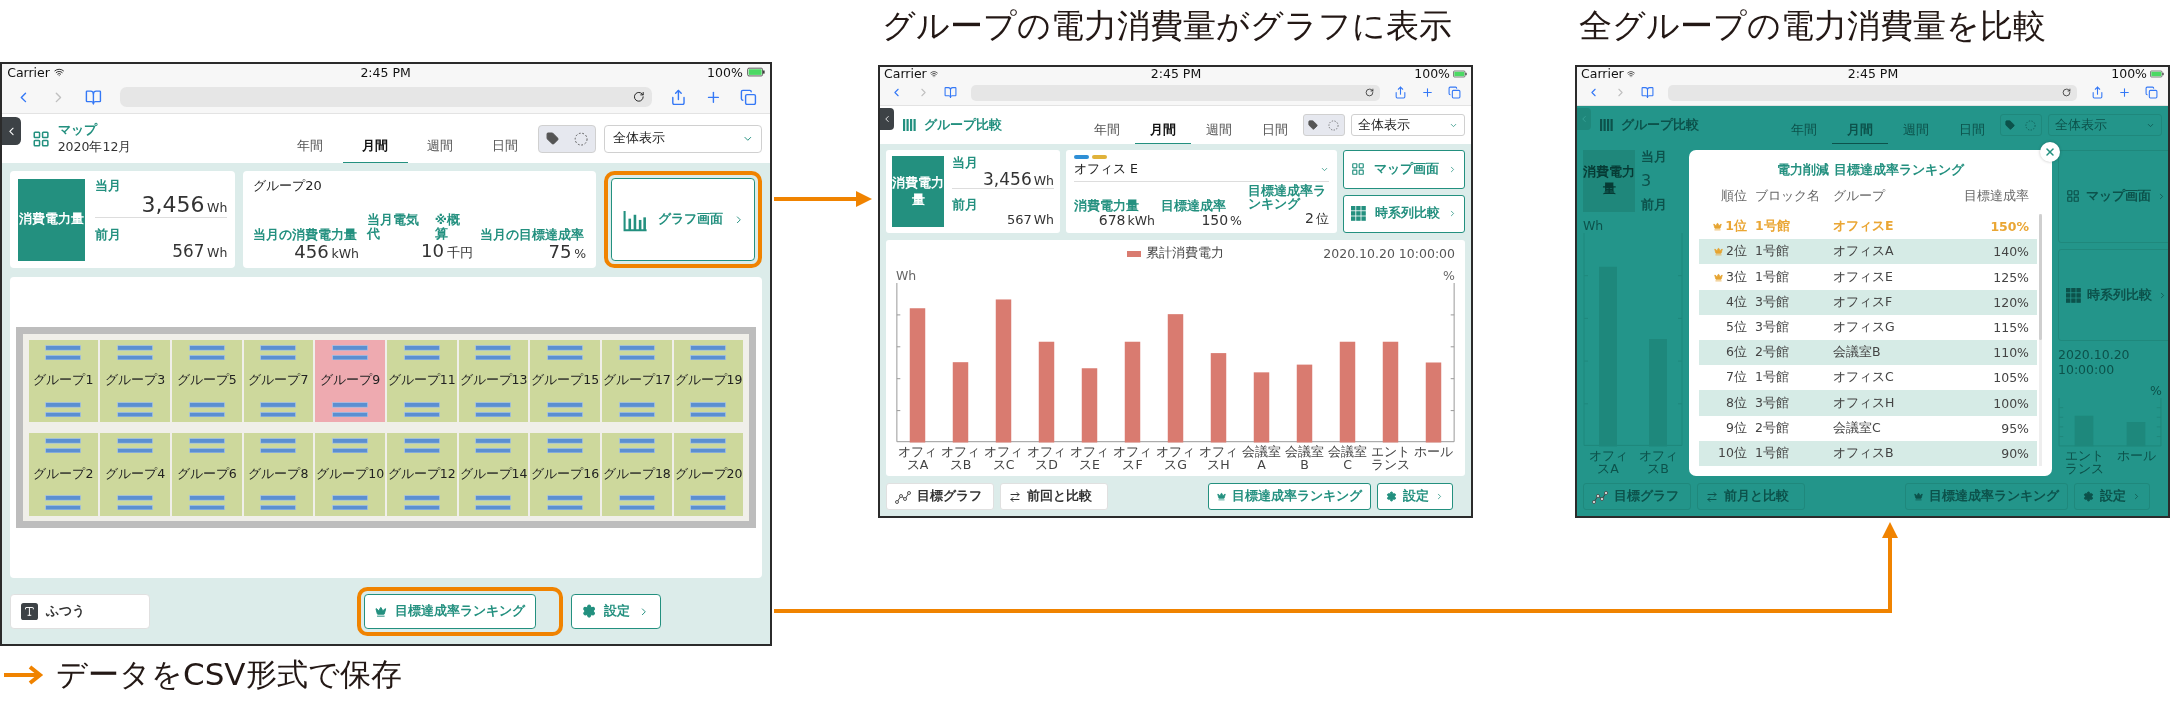 Image resolution: width=2180 pixels, height=706 pixels. Describe the element at coordinates (421, 474) in the screenshot. I see `group-area: グループ12` at that location.